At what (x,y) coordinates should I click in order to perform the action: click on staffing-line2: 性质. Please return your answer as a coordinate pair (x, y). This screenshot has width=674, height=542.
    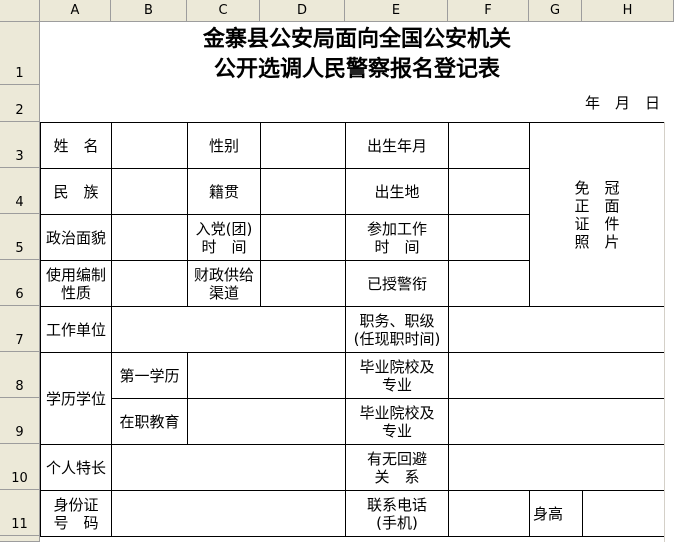
    Looking at the image, I should click on (75, 292).